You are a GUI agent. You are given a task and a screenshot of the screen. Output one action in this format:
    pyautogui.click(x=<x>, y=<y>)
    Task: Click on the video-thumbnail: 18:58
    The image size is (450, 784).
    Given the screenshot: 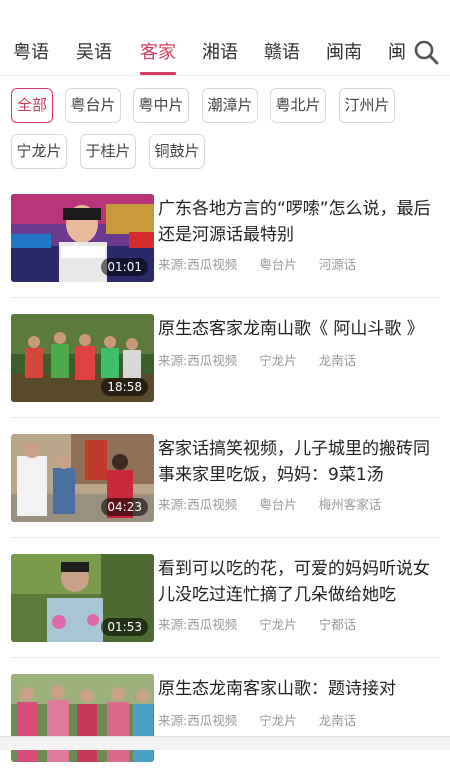 What is the action you would take?
    pyautogui.click(x=82, y=358)
    